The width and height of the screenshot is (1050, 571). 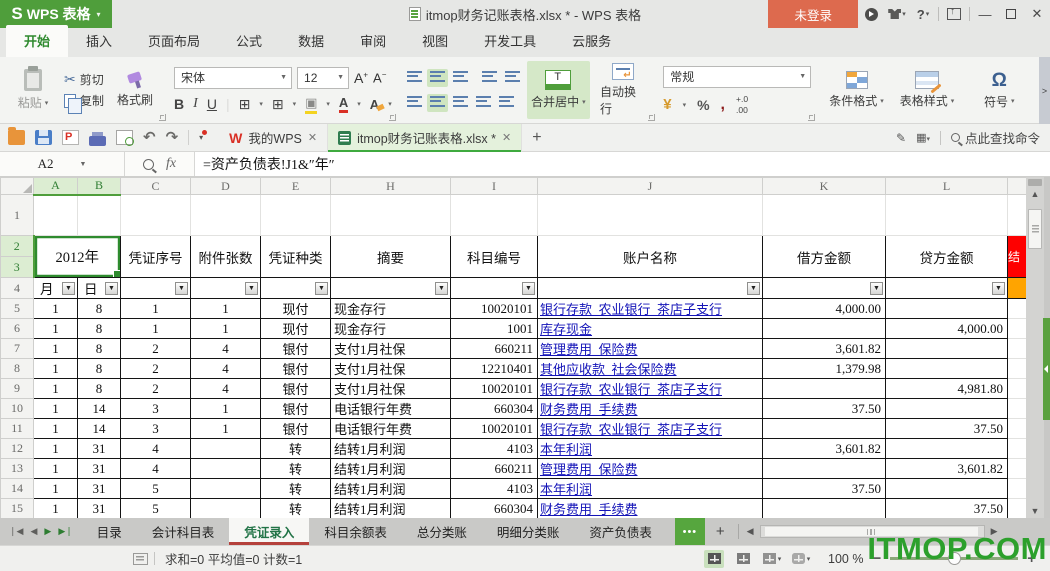 What do you see at coordinates (17, 328) in the screenshot?
I see `row-header-6: 6` at bounding box center [17, 328].